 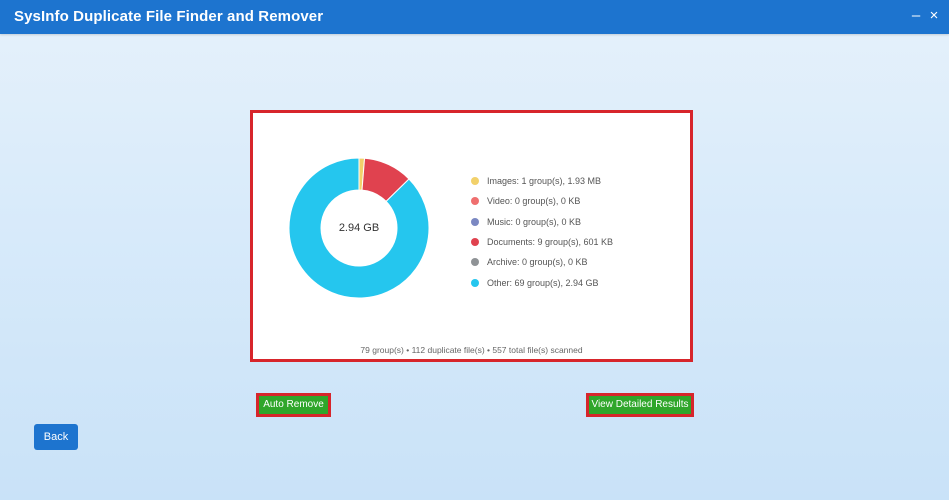 What do you see at coordinates (934, 16) in the screenshot?
I see `close-icon: ×` at bounding box center [934, 16].